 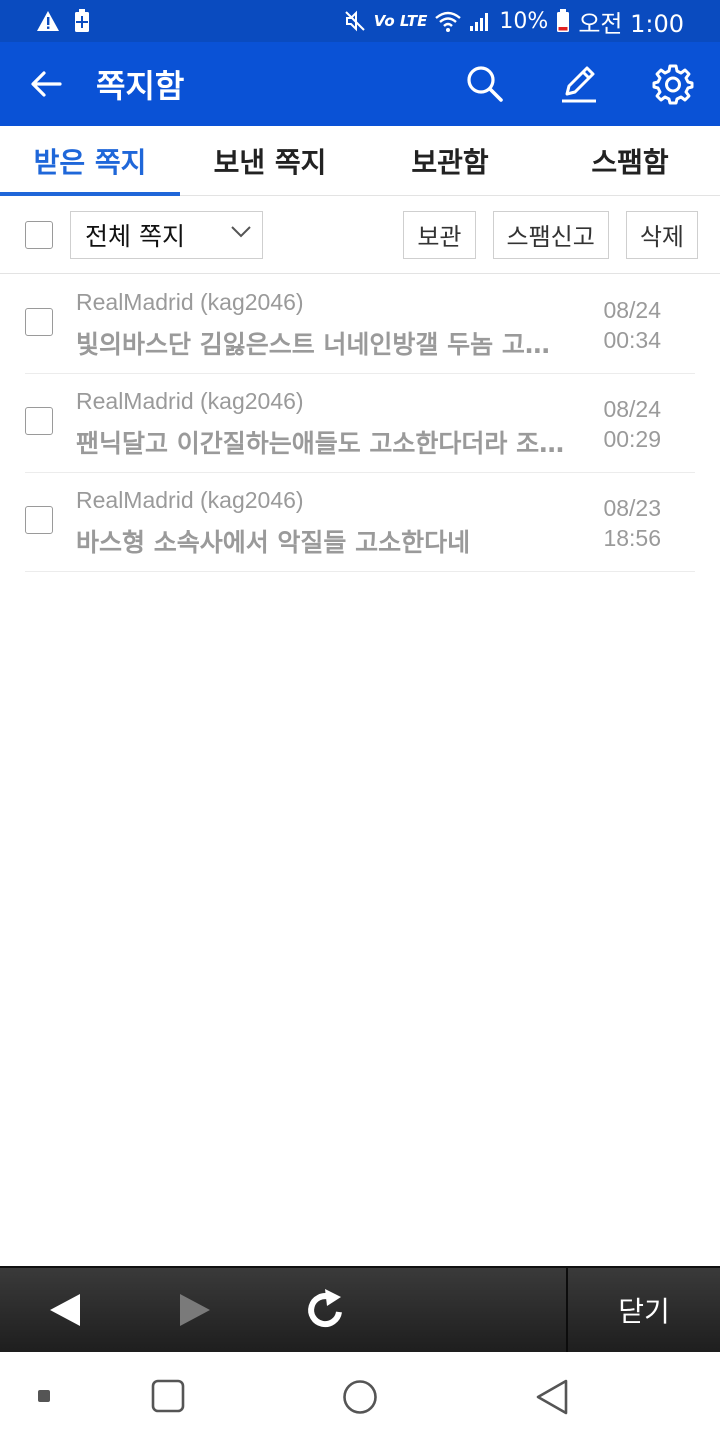 What do you see at coordinates (360, 235) in the screenshot?
I see `message-toolbar: 전체 쪽지 보관 스팸신고 삭제` at bounding box center [360, 235].